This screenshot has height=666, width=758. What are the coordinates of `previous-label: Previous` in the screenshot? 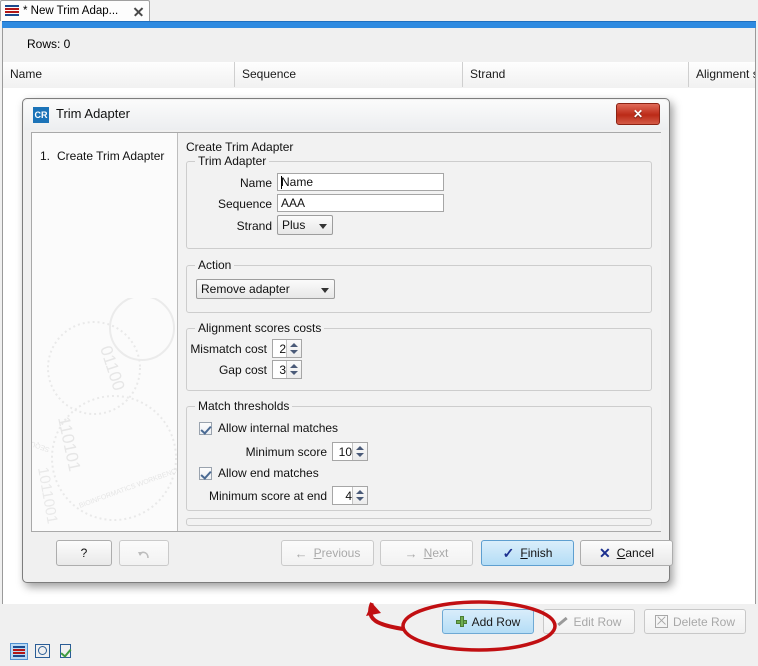 It's located at (337, 553).